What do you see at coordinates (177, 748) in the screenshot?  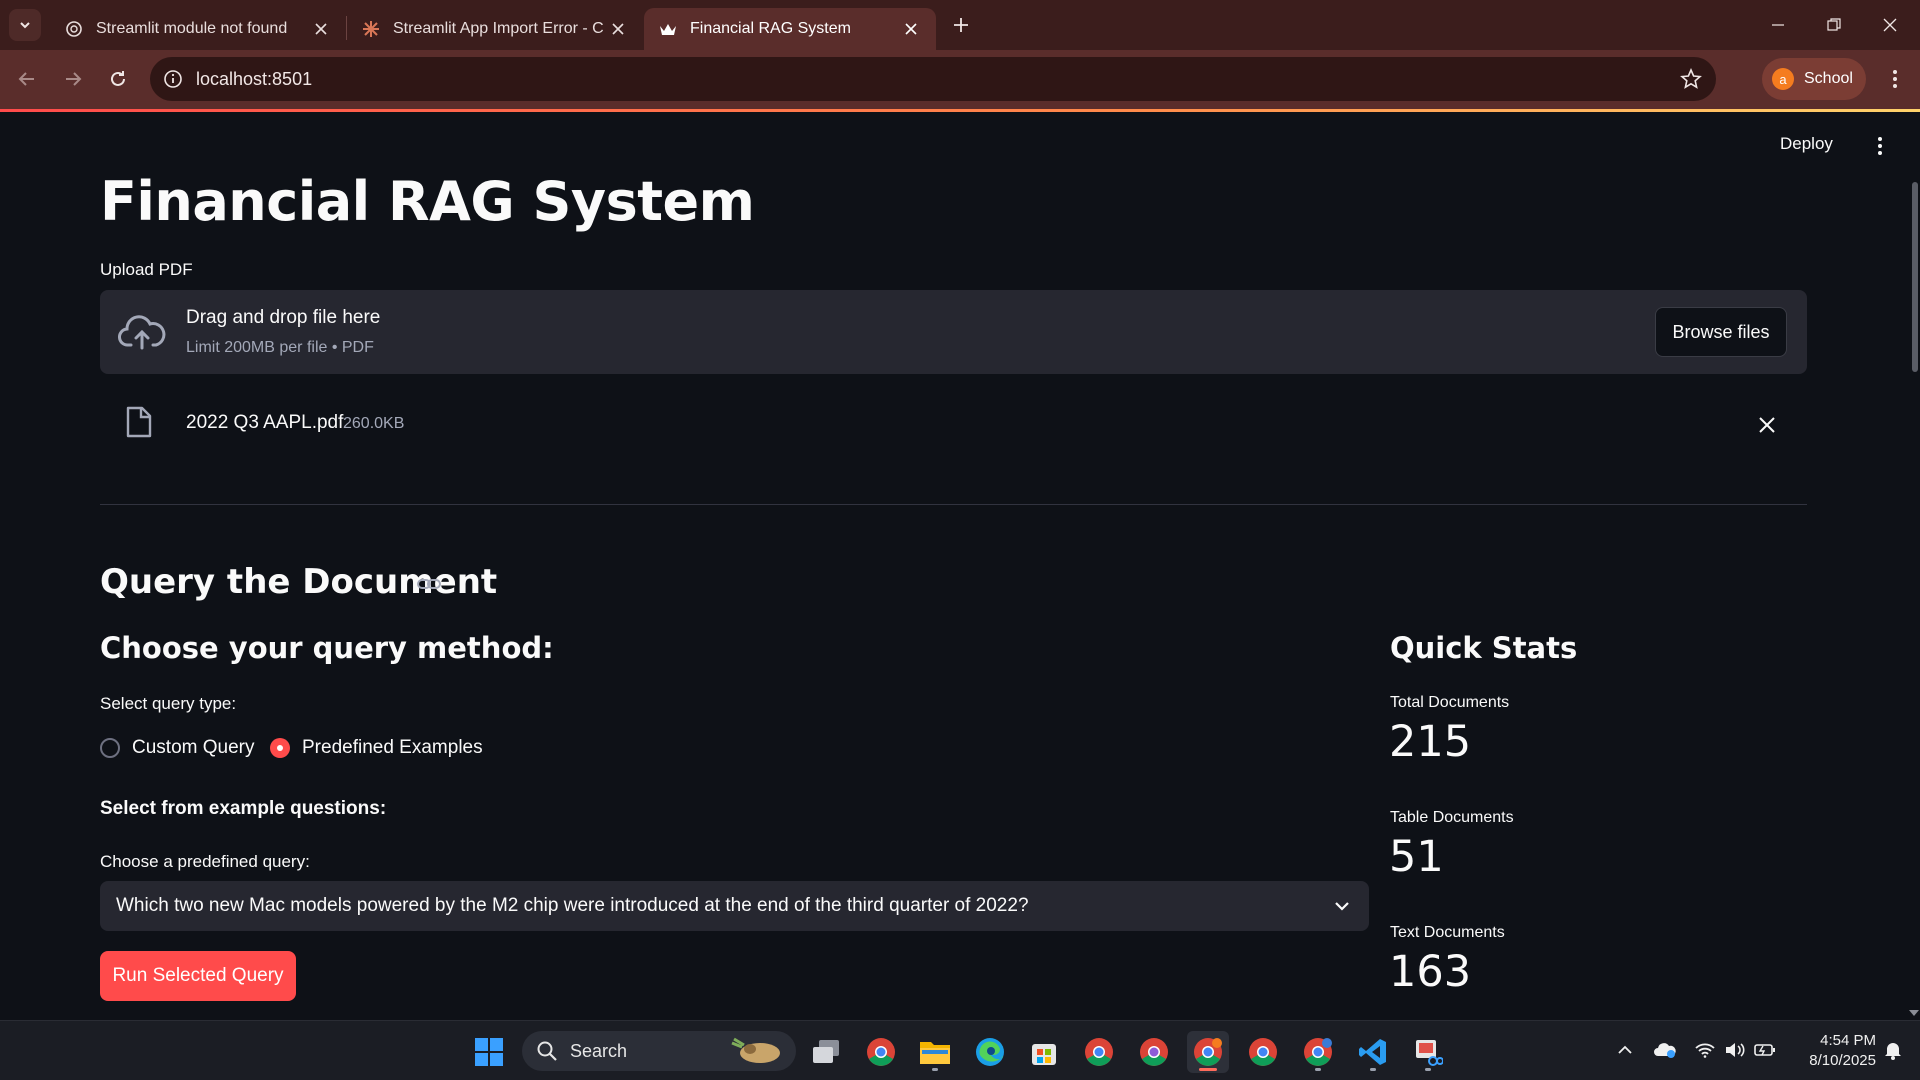 I see `radio-custom-query: Custom Query` at bounding box center [177, 748].